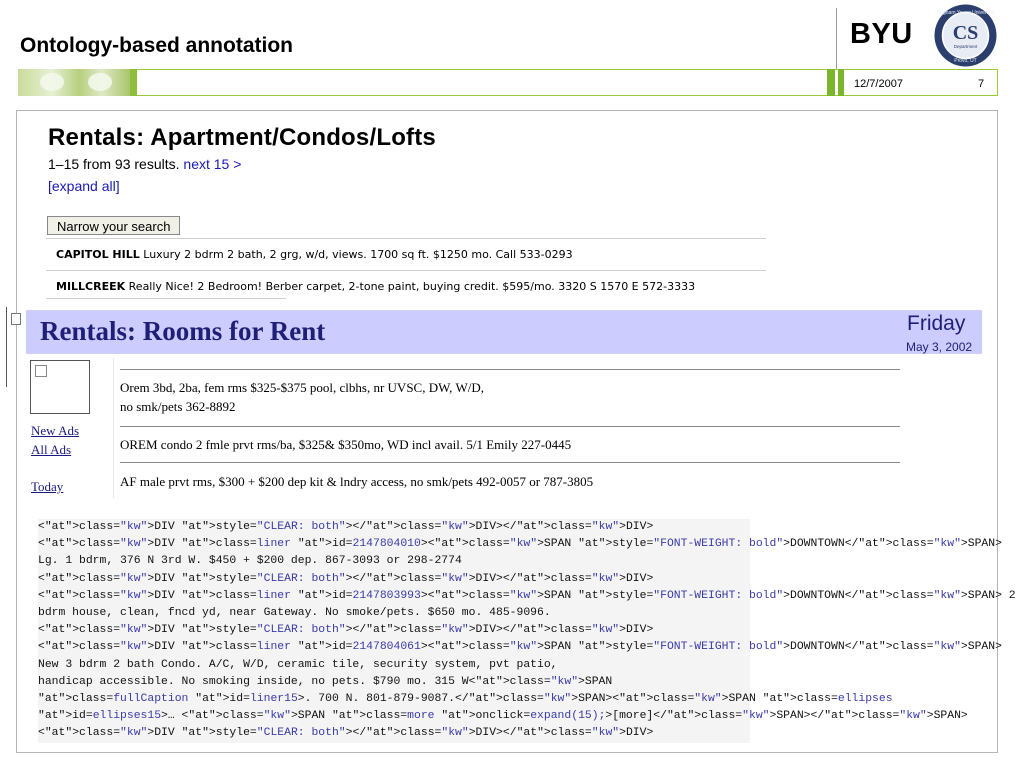 The height and width of the screenshot is (768, 1024). Describe the element at coordinates (98, 254) in the screenshot. I see `listing-location: CAPITOL HILL` at that location.